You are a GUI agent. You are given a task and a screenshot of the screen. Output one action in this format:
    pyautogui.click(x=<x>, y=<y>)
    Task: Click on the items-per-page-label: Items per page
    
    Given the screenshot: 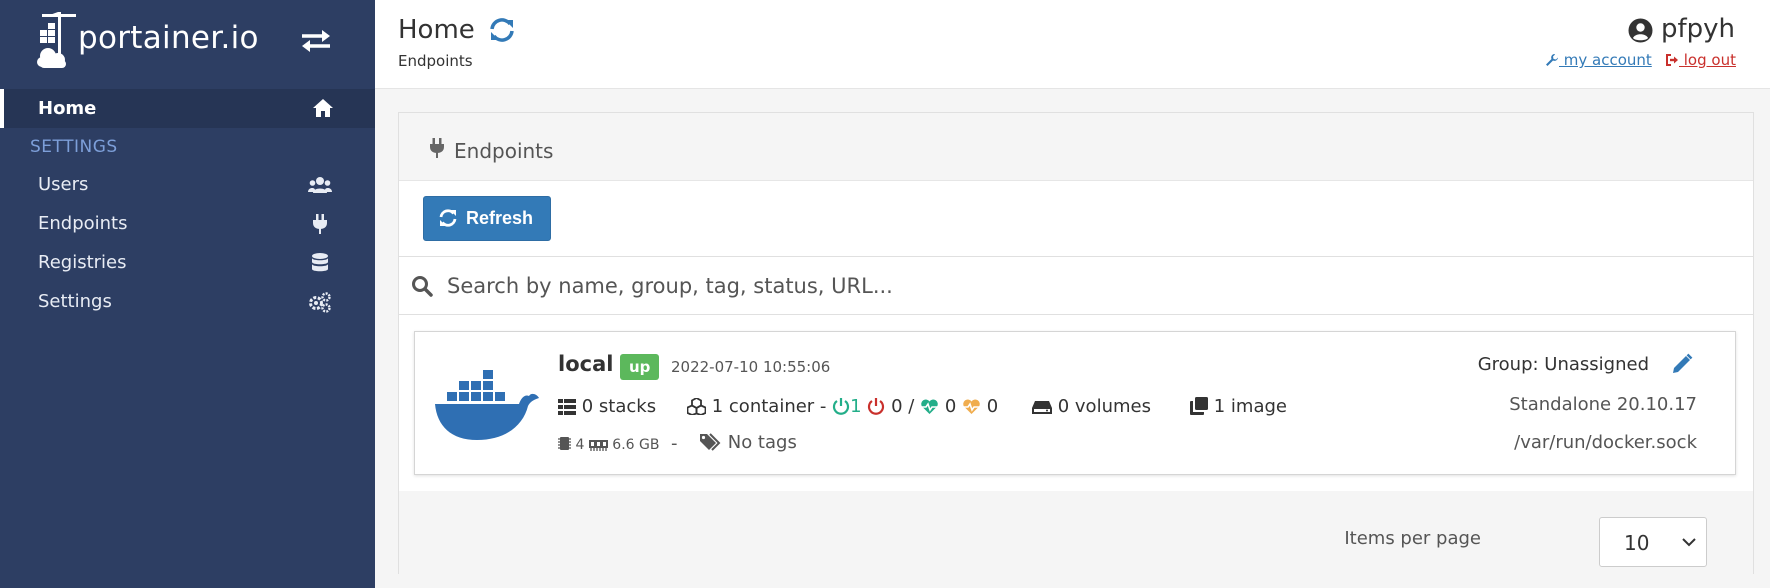 What is the action you would take?
    pyautogui.click(x=1412, y=538)
    